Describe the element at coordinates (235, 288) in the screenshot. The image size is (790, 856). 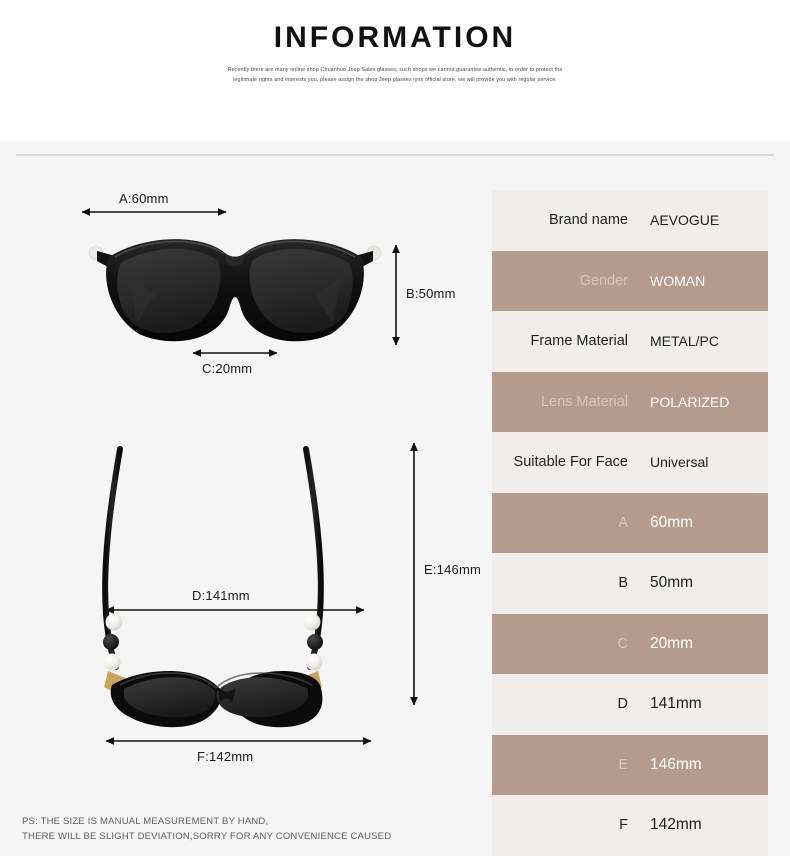
I see `sunglasses-front-view` at that location.